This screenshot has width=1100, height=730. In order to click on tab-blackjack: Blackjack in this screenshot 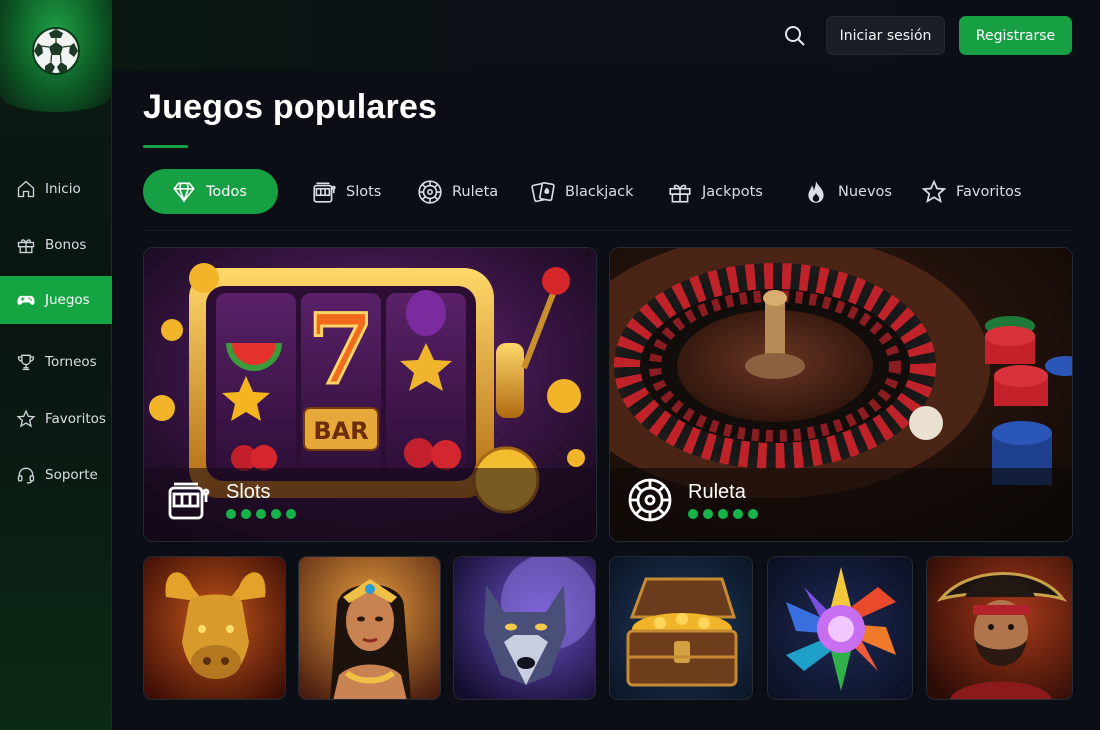, I will do `click(582, 191)`.